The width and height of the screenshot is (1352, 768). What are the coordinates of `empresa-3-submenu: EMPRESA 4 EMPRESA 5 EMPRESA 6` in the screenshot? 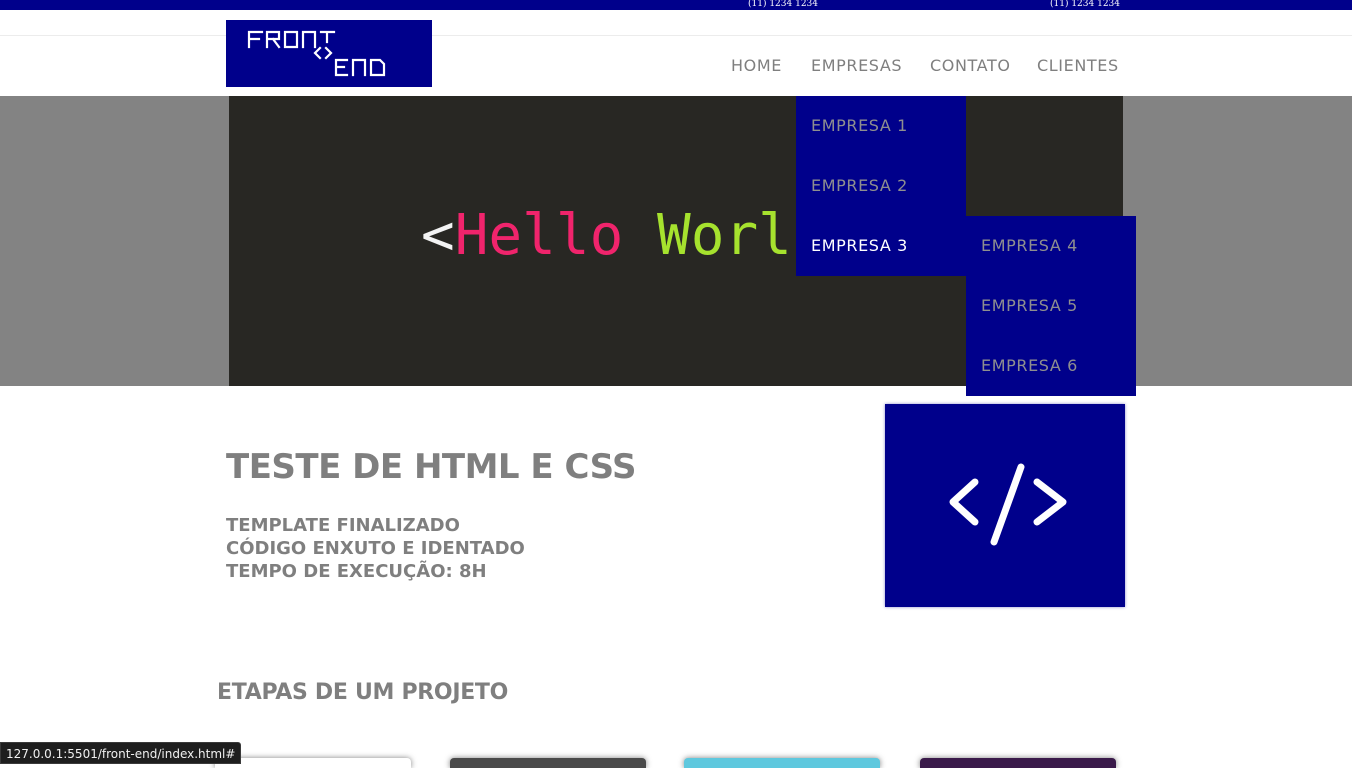 It's located at (1051, 306).